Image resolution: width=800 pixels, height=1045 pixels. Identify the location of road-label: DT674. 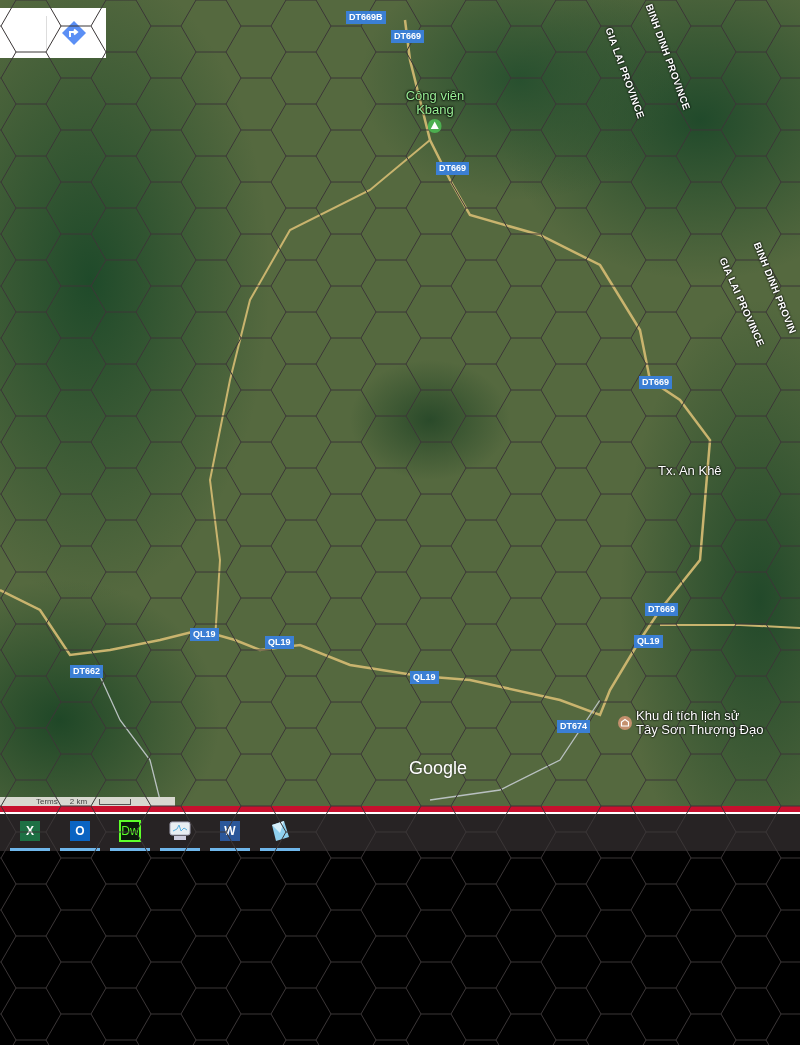
(573, 726).